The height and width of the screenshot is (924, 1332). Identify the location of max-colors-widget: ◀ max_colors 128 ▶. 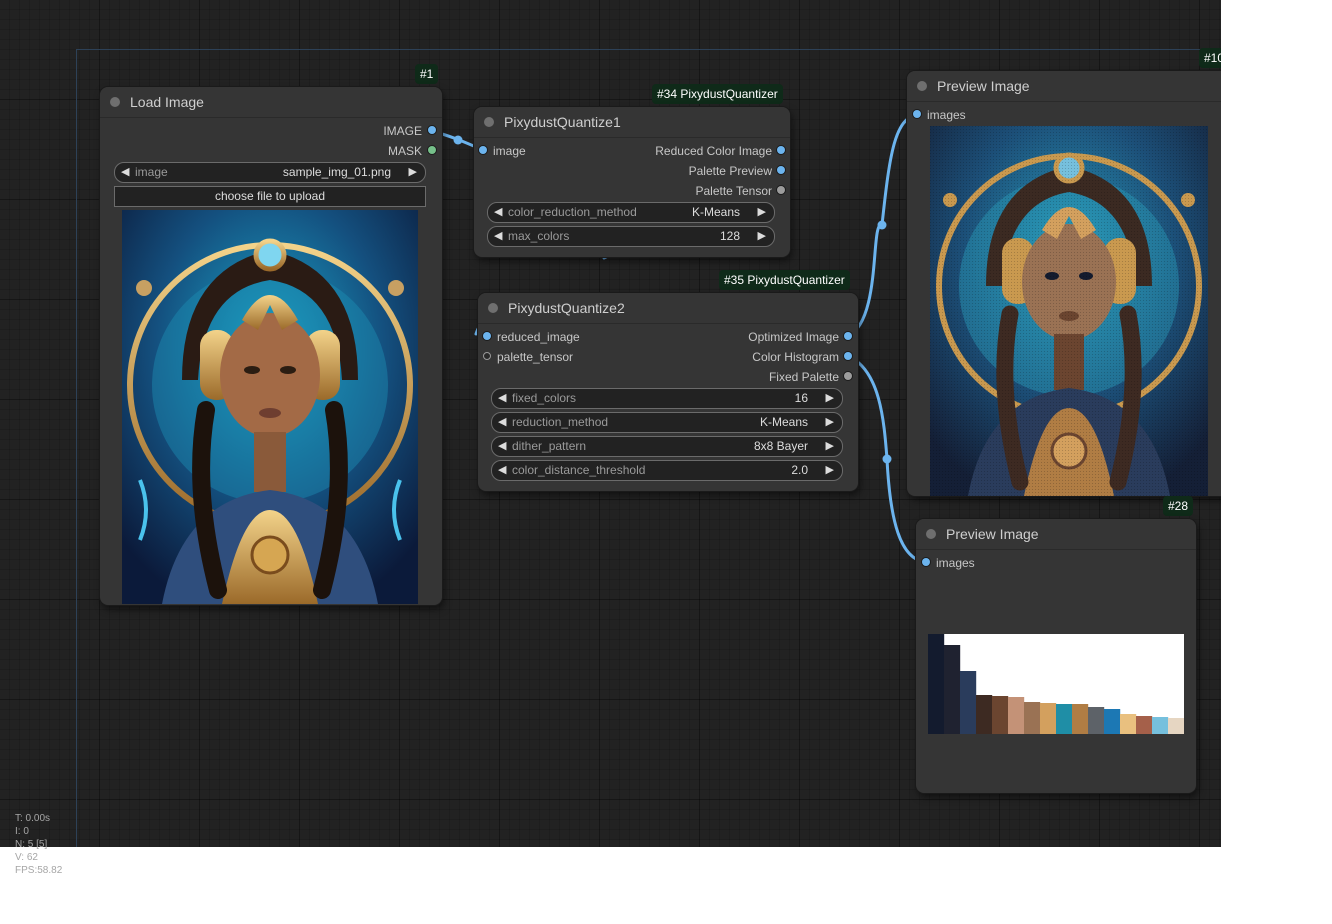
(631, 236).